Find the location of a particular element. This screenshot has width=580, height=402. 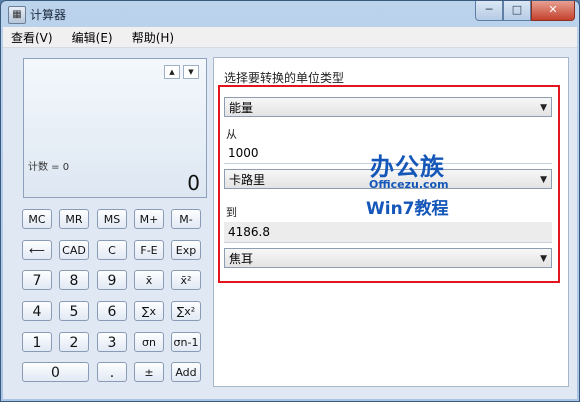

digit-7-button: 7 is located at coordinates (37, 280).